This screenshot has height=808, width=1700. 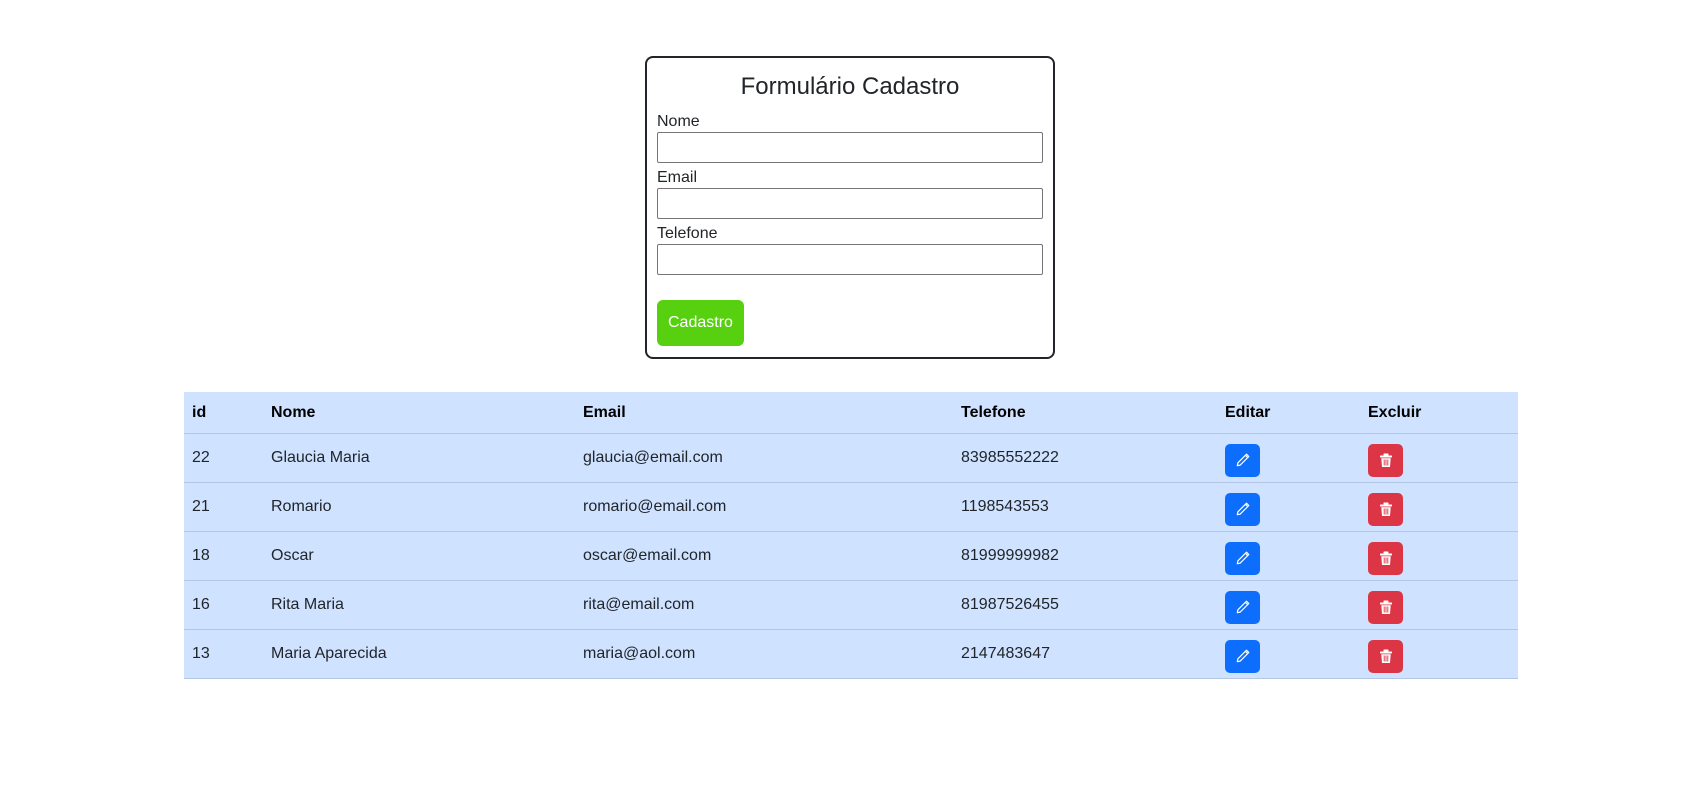 What do you see at coordinates (764, 507) in the screenshot?
I see `cell-email: romario@email.com` at bounding box center [764, 507].